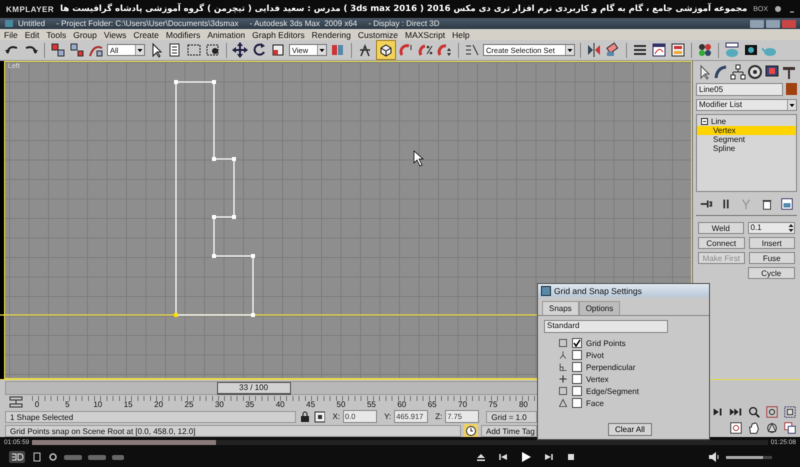 The height and width of the screenshot is (467, 800). What do you see at coordinates (150, 416) in the screenshot?
I see `selection-status: 1 Shape Selected` at bounding box center [150, 416].